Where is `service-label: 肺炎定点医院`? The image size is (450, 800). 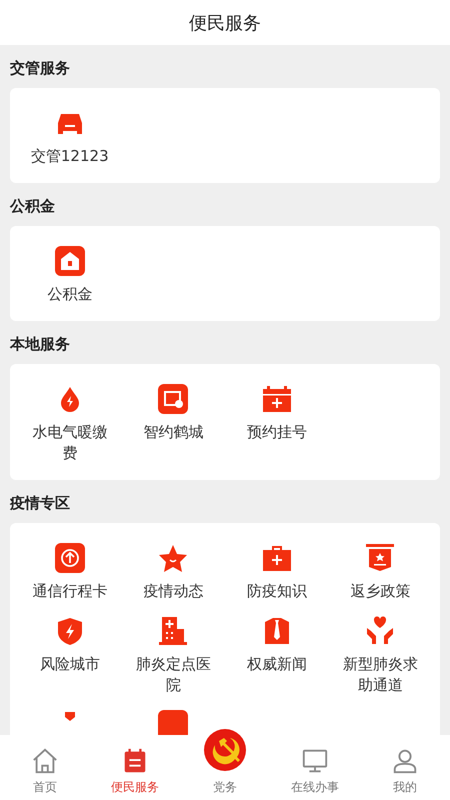
service-label: 肺炎定点医院 is located at coordinates (173, 675).